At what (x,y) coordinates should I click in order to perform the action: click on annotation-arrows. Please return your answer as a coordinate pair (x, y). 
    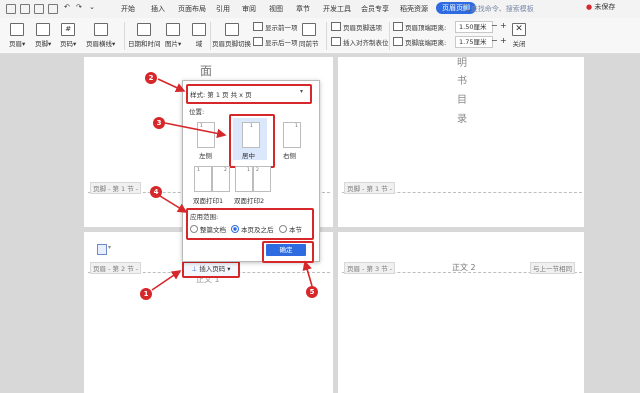
    Looking at the image, I should click on (232, 184).